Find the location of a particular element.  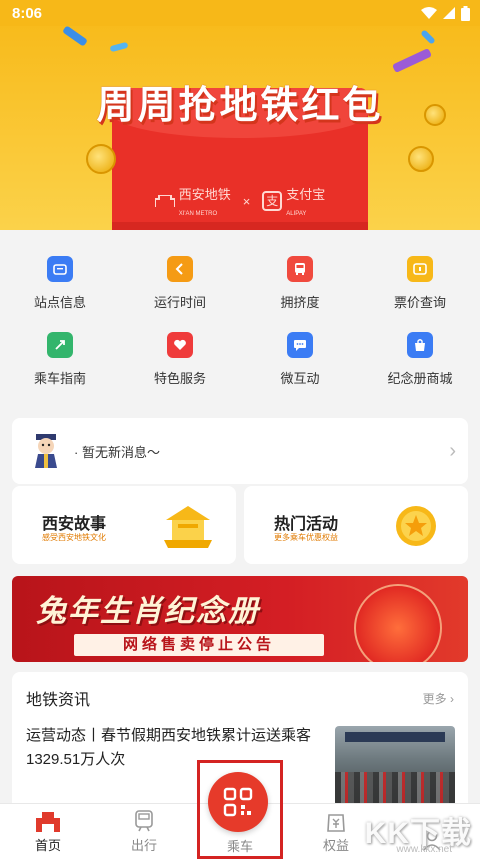

zodiac-album-banner: 兔年生肖纪念册 网络售卖停止公告 is located at coordinates (240, 619).